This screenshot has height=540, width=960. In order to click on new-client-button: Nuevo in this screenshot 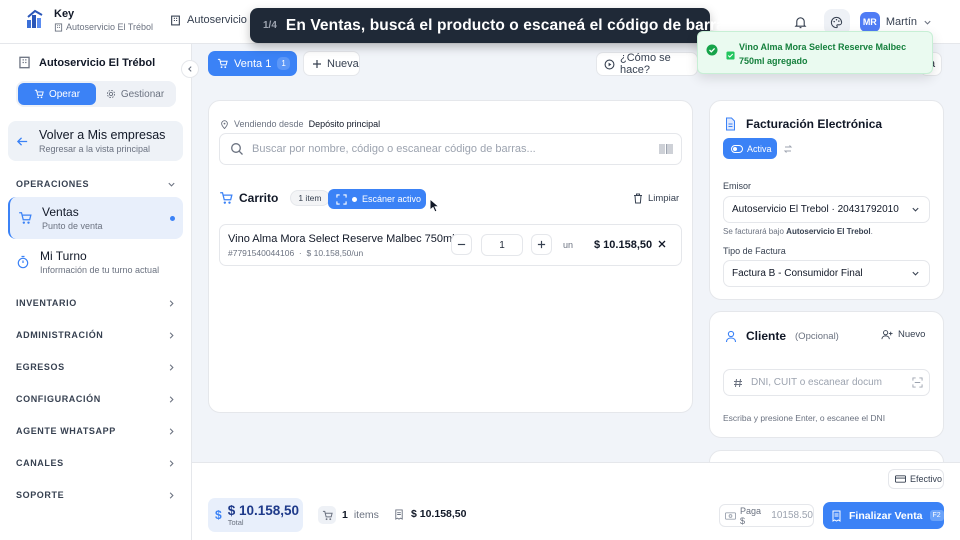, I will do `click(903, 334)`.